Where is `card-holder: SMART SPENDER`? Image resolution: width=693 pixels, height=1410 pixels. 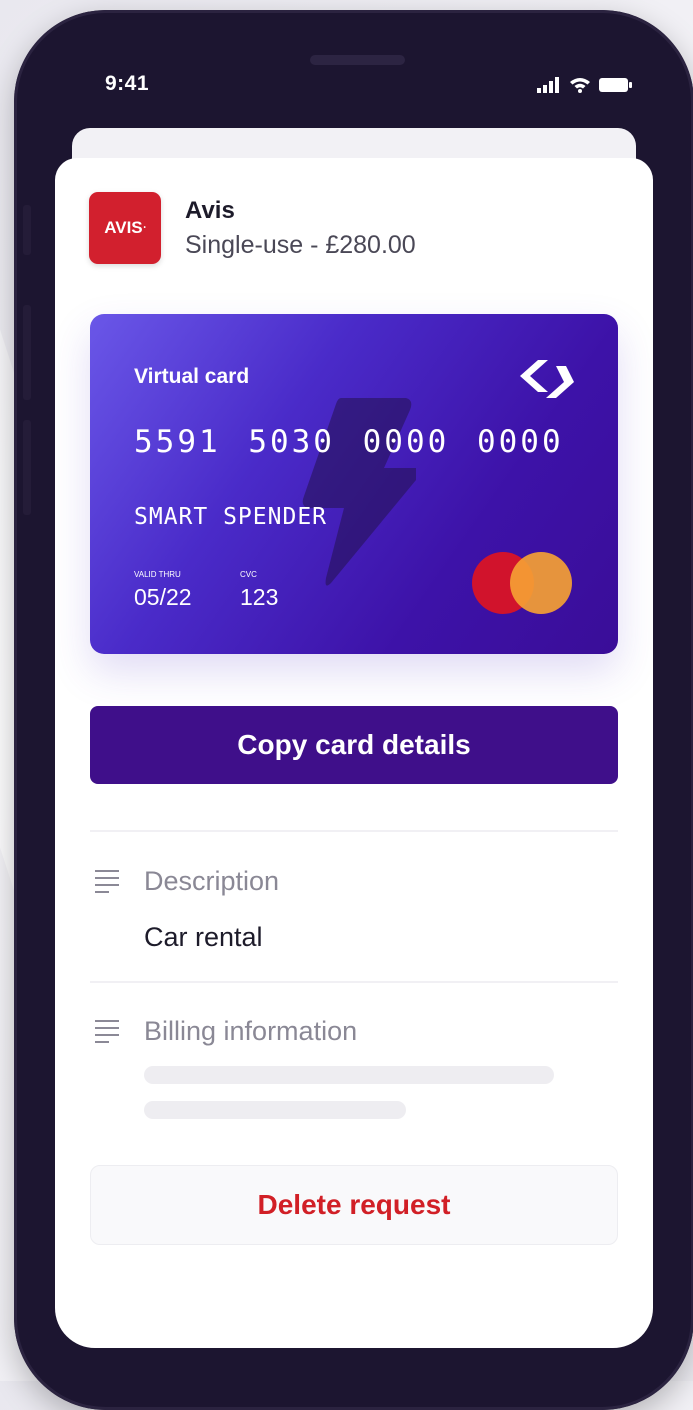 card-holder: SMART SPENDER is located at coordinates (231, 517).